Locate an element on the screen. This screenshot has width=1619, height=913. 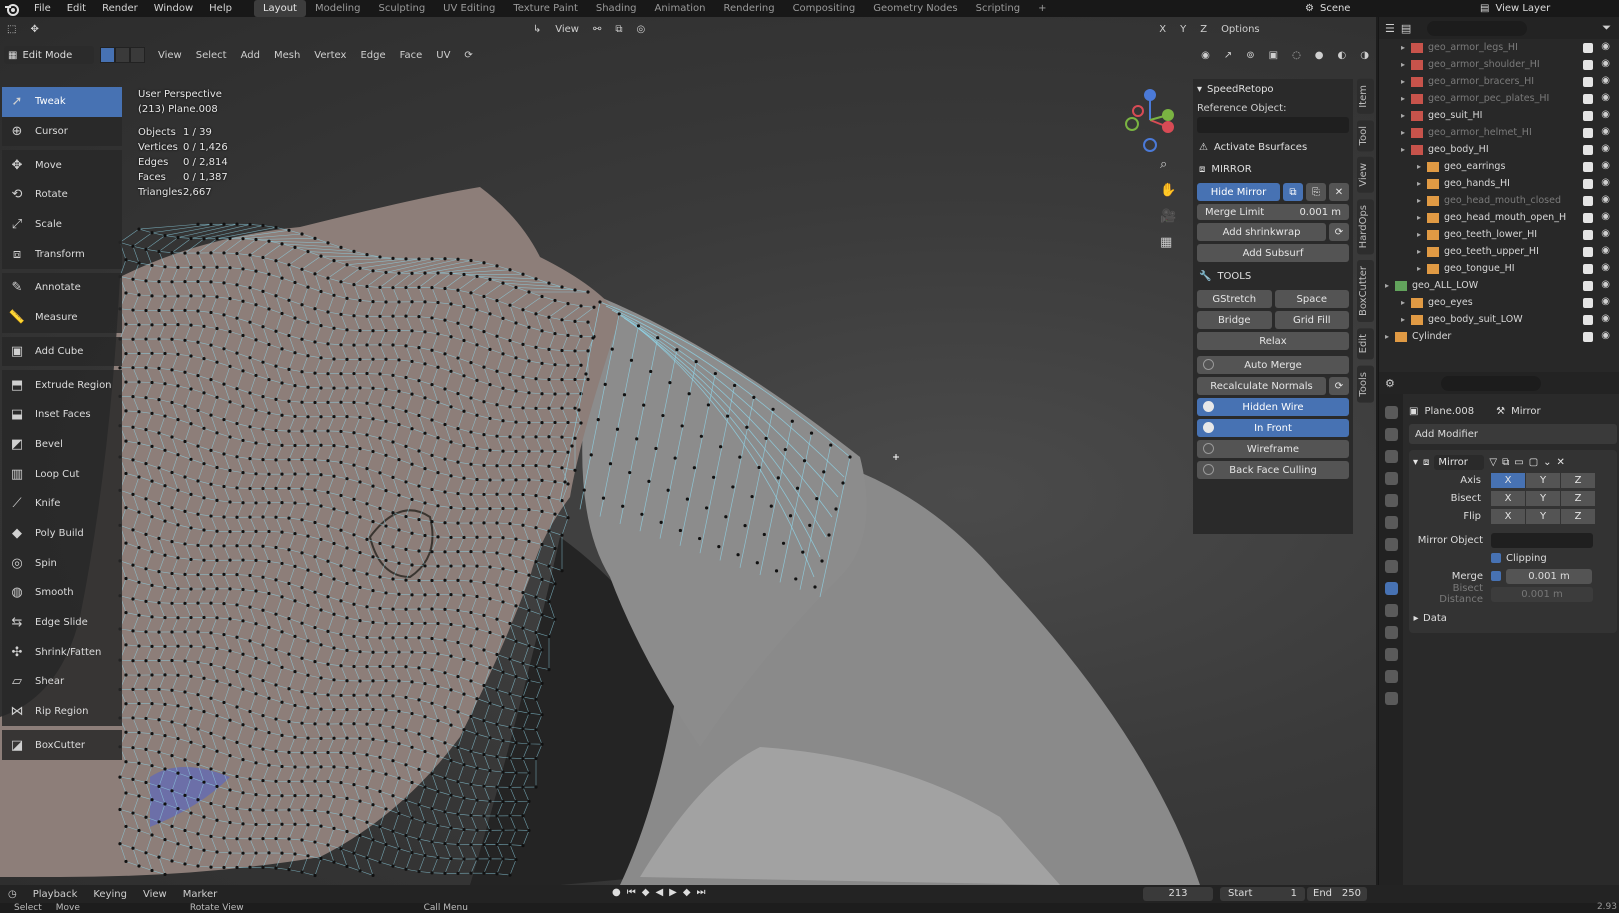
menu-timeline-view: View is located at coordinates (155, 894).